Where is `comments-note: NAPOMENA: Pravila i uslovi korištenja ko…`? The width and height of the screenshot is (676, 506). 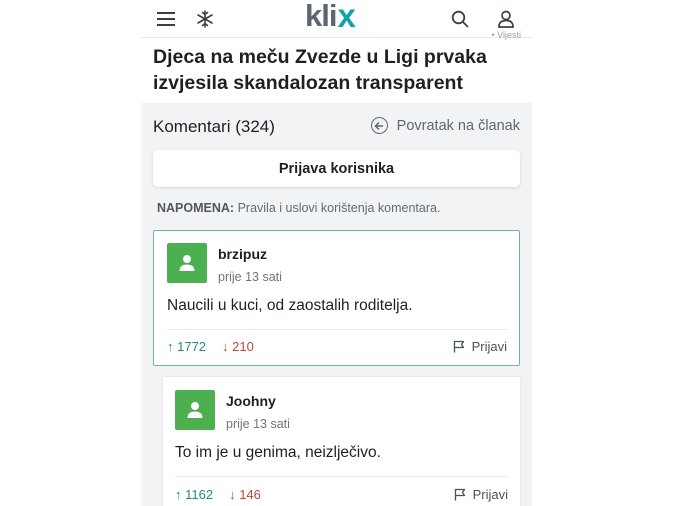
comments-note: NAPOMENA: Pravila i uslovi korištenja ko… is located at coordinates (298, 208).